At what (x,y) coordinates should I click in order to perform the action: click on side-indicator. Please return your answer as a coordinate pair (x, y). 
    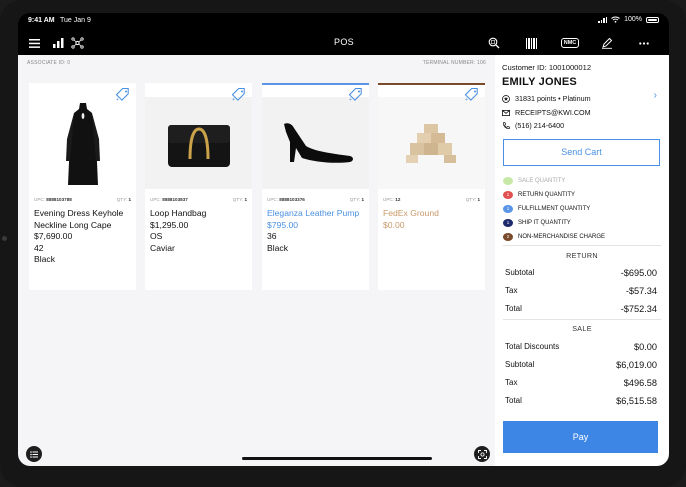
    Looking at the image, I should click on (4, 238).